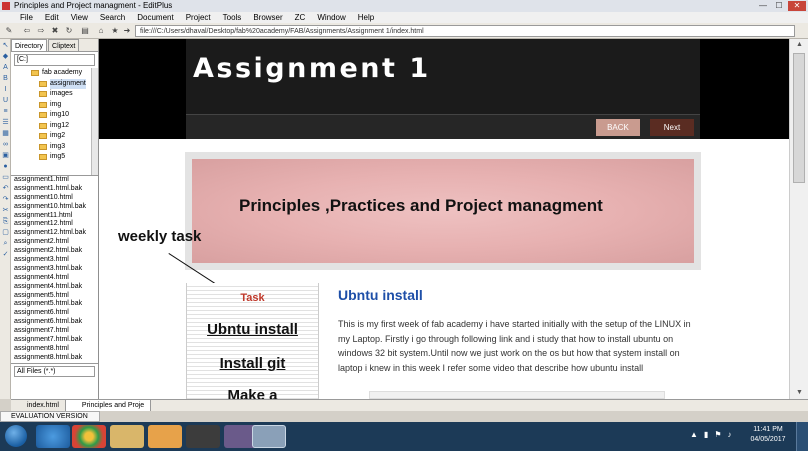  I want to click on image-icon: ▣, so click(5, 156).